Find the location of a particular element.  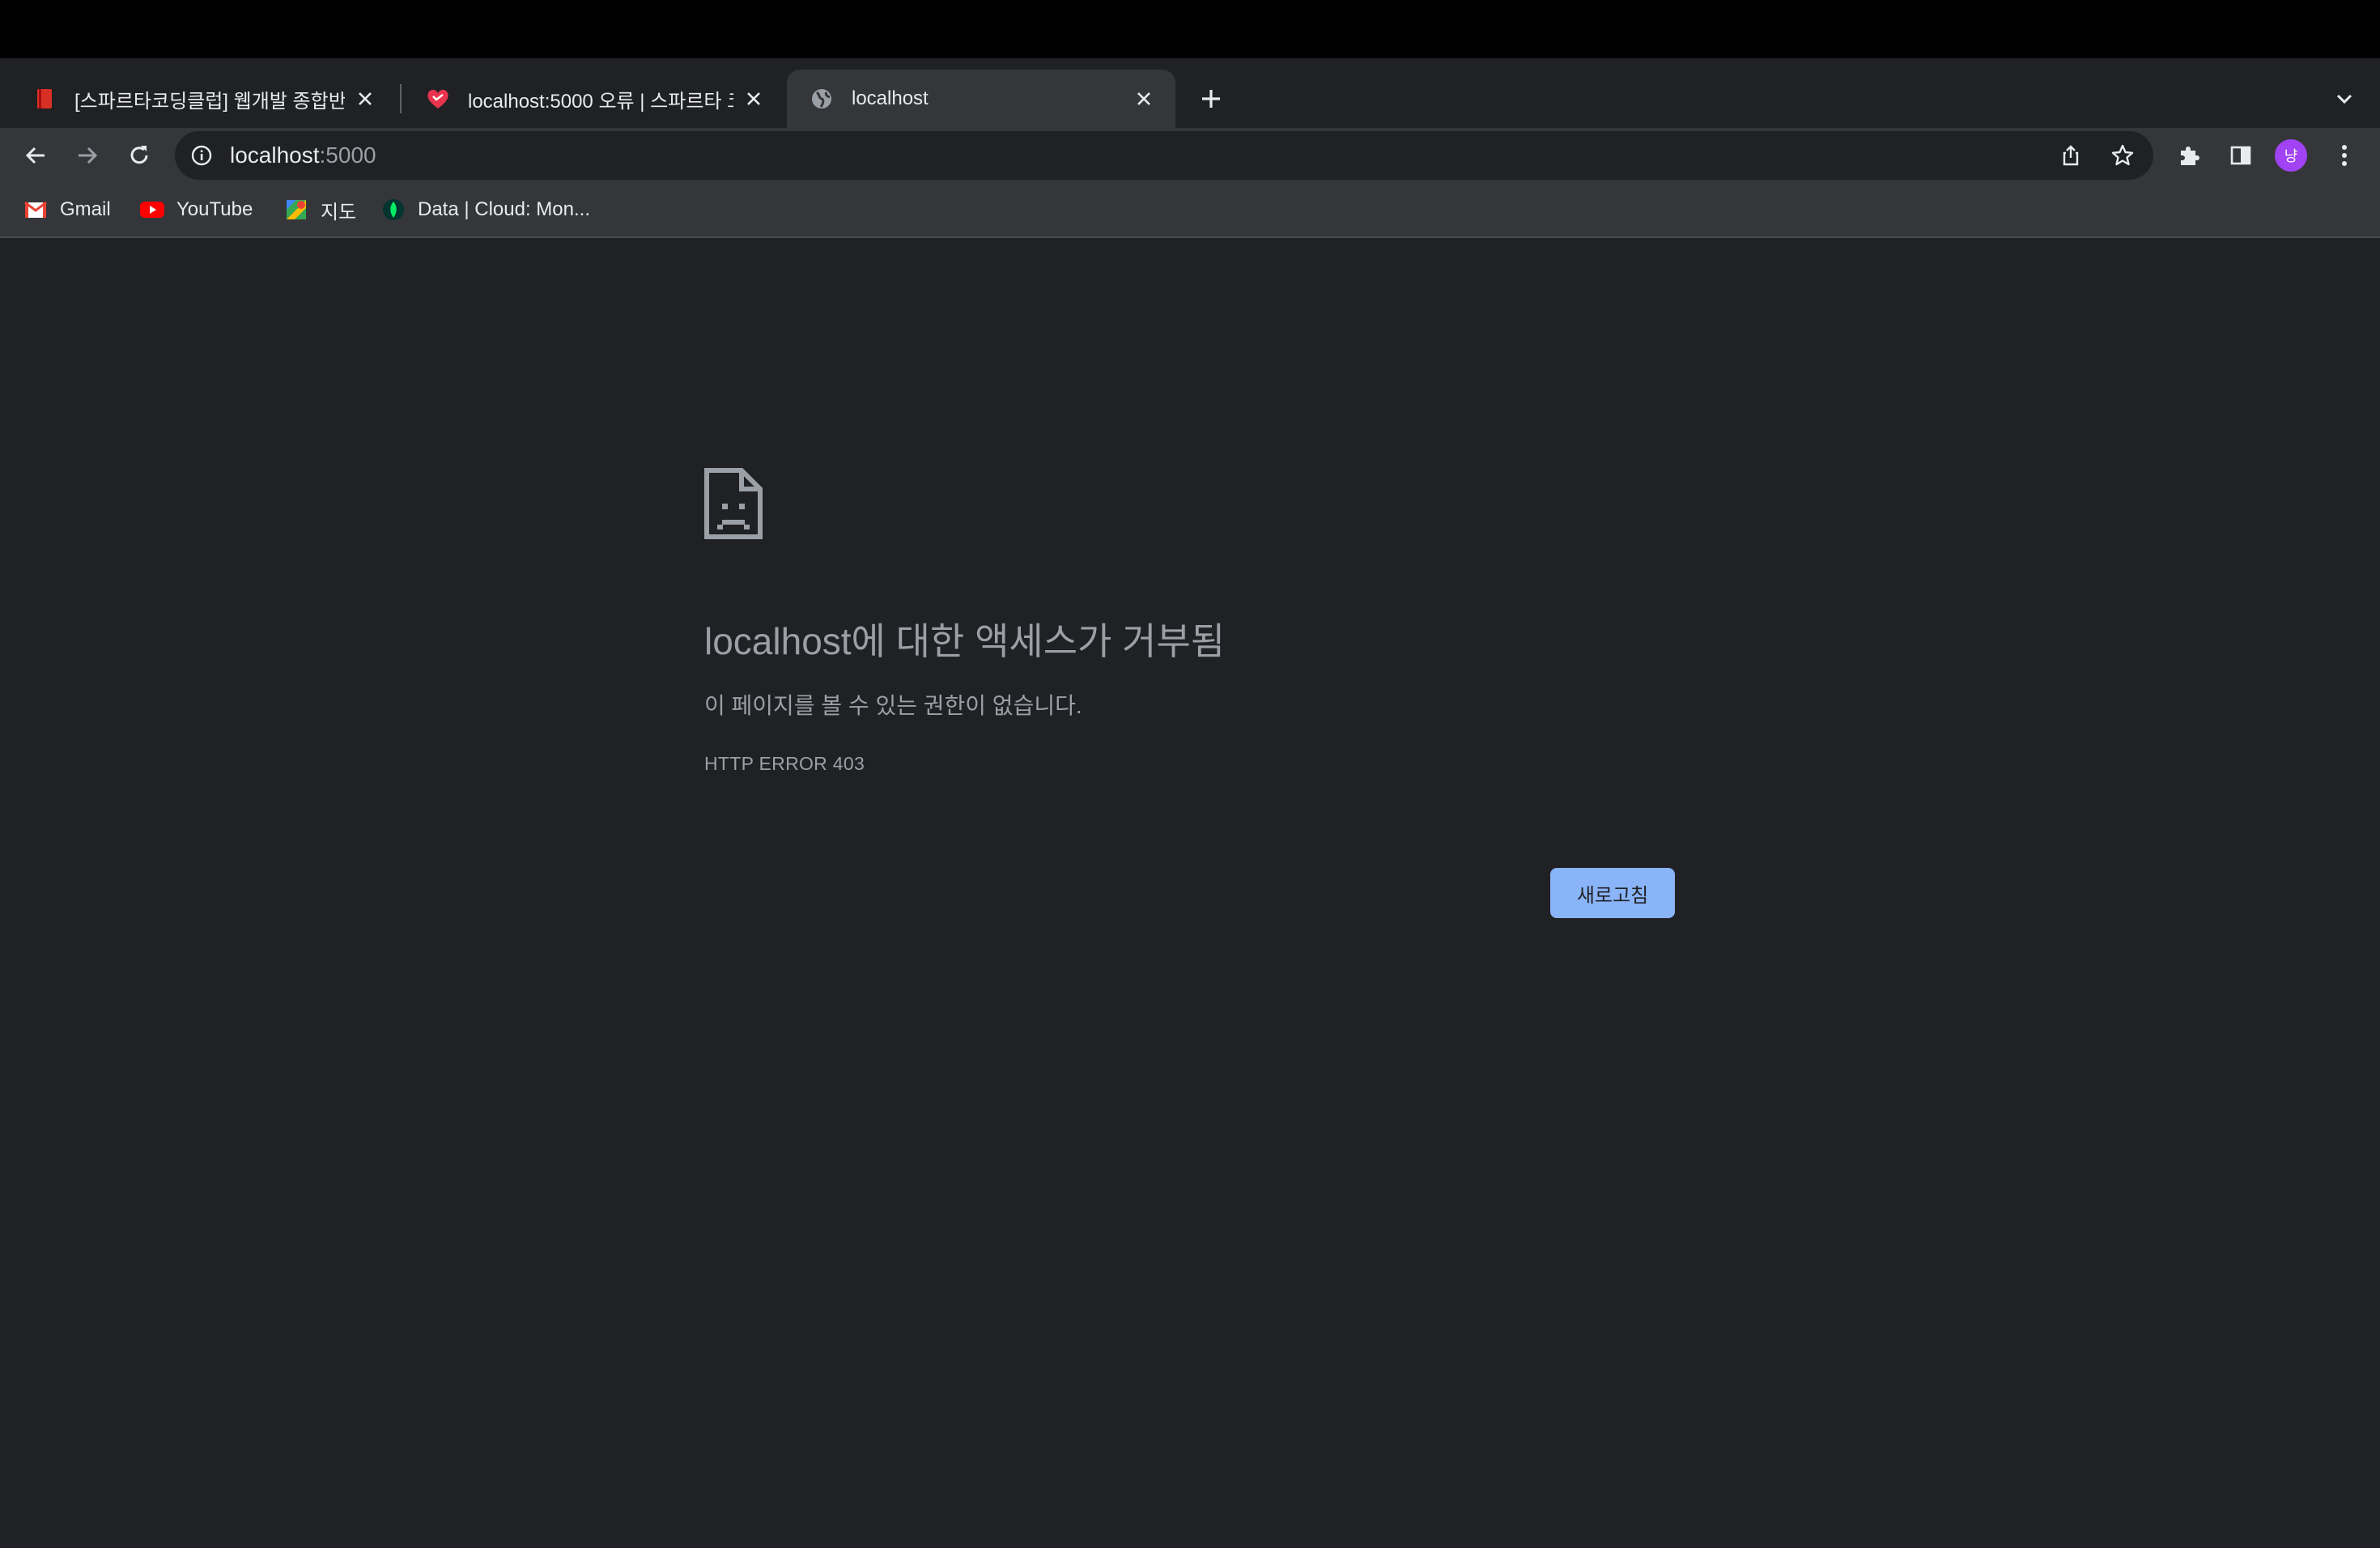

info-icon is located at coordinates (202, 156).